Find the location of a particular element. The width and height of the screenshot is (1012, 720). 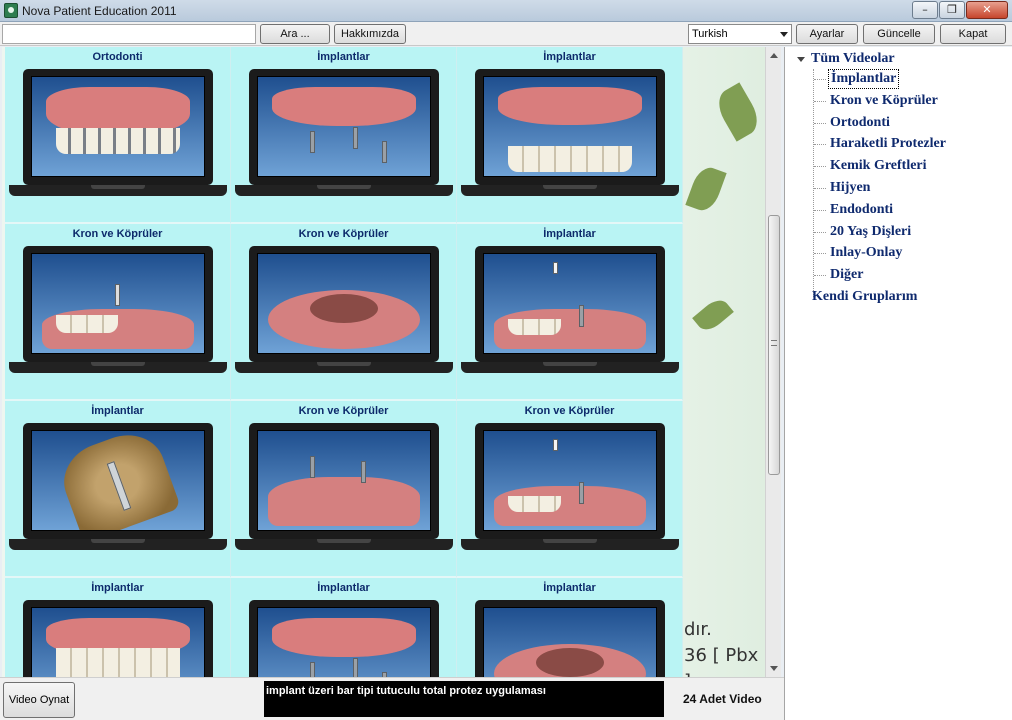

grid-scrollbar is located at coordinates (773, 362).